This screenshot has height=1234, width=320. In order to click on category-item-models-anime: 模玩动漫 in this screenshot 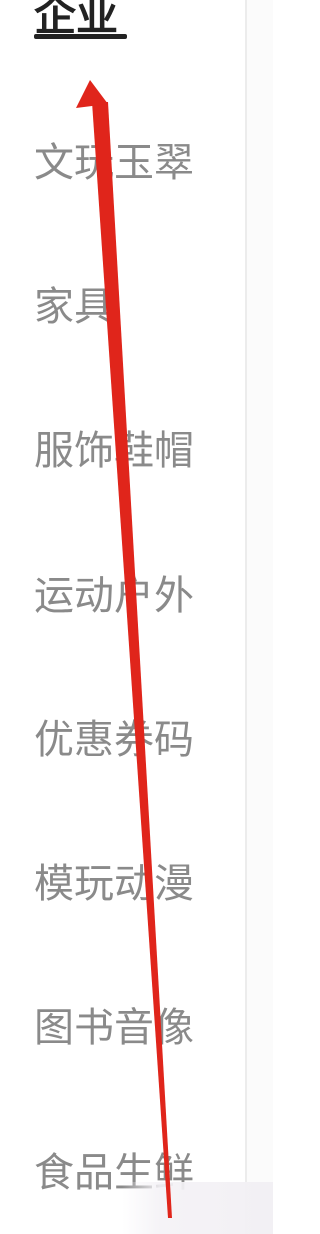, I will do `click(134, 884)`.